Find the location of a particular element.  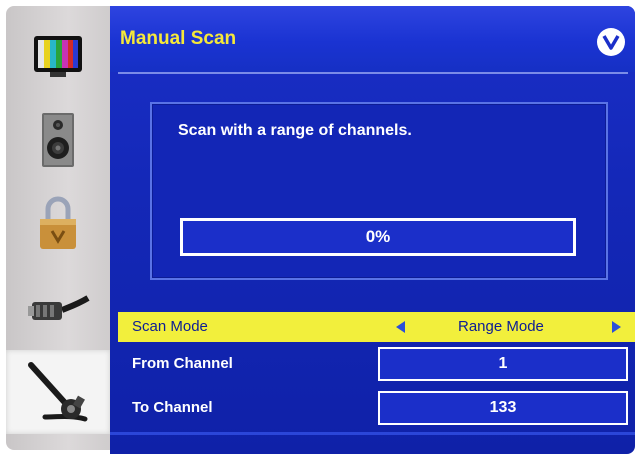

speaker-icon is located at coordinates (58, 140).